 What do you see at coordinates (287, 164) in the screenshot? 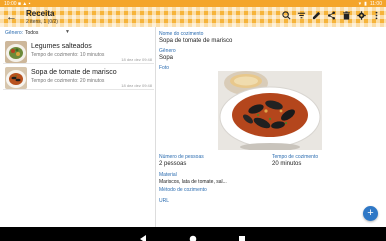
I see `time-value: 20 minutos` at bounding box center [287, 164].